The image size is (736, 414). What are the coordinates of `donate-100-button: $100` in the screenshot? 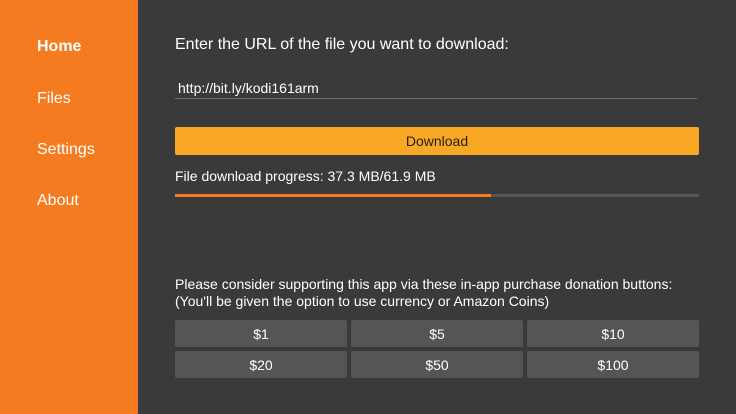 It's located at (613, 364).